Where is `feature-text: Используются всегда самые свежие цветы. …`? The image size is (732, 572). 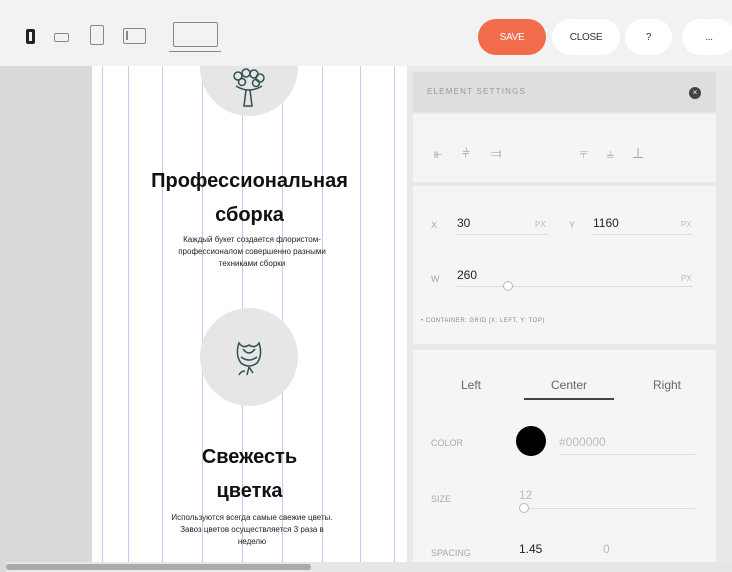
feature-text: Используются всегда самые свежие цветы. … is located at coordinates (252, 530).